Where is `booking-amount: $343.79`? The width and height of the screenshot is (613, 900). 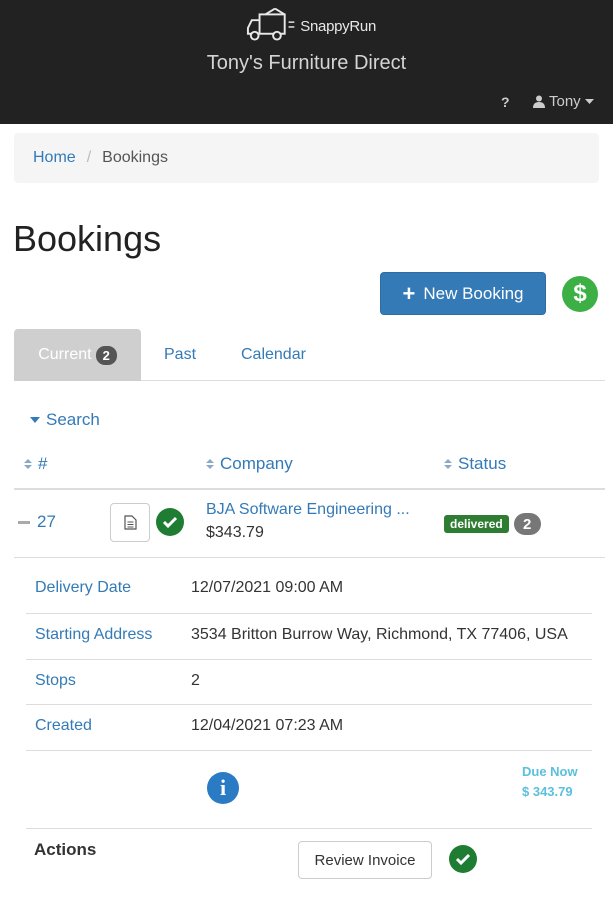 booking-amount: $343.79 is located at coordinates (235, 532).